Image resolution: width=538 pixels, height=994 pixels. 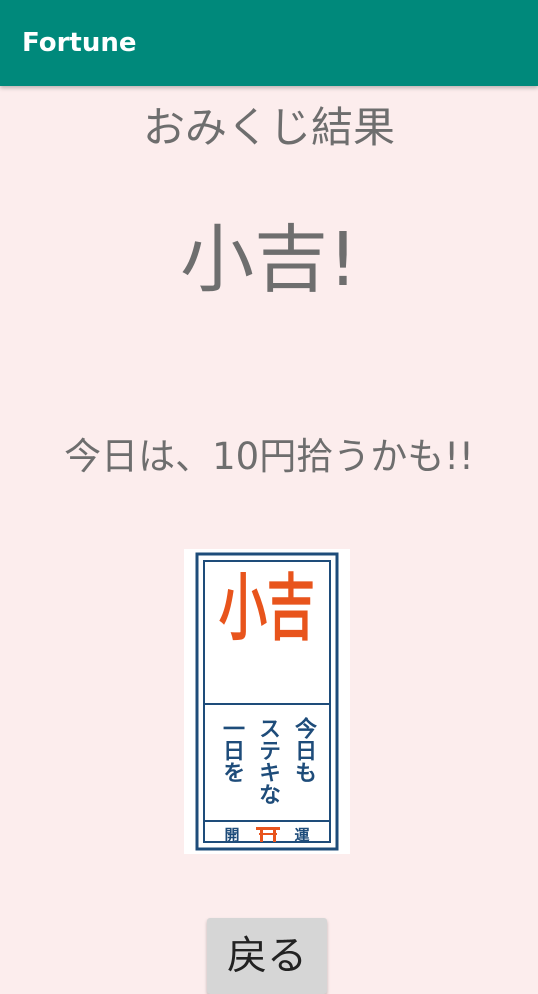 I want to click on omikuji-footer-left: 開, so click(x=231, y=835).